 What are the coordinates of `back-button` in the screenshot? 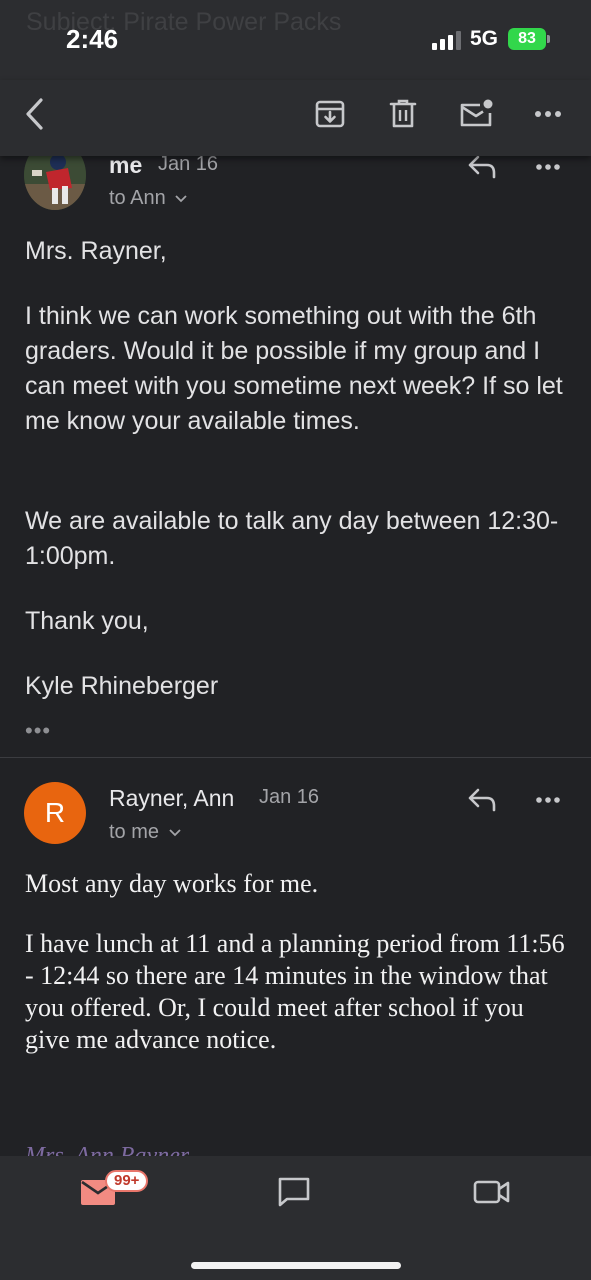 It's located at (34, 114).